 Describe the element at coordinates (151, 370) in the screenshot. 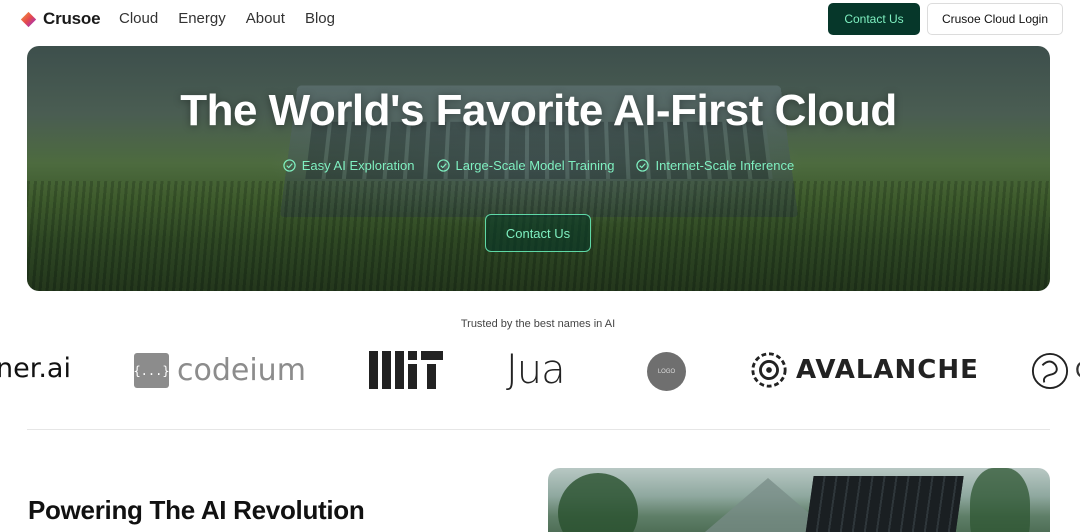

I see `codeium-brackets-icon: {...}` at that location.